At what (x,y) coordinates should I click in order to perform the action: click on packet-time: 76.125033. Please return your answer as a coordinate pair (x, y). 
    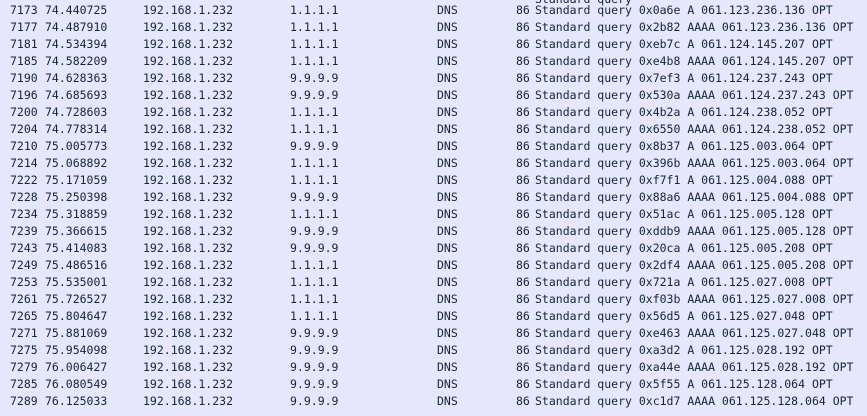
    Looking at the image, I should click on (76, 401).